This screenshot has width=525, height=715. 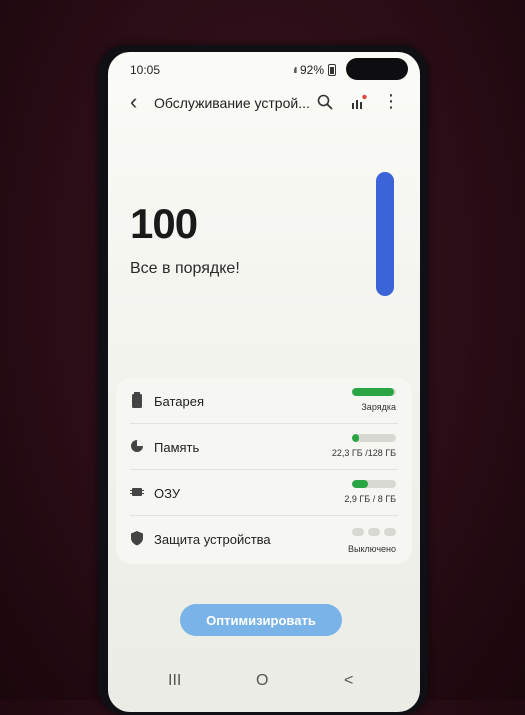 I want to click on list-item-device-protection: Защита устройства Выключено, so click(x=264, y=539).